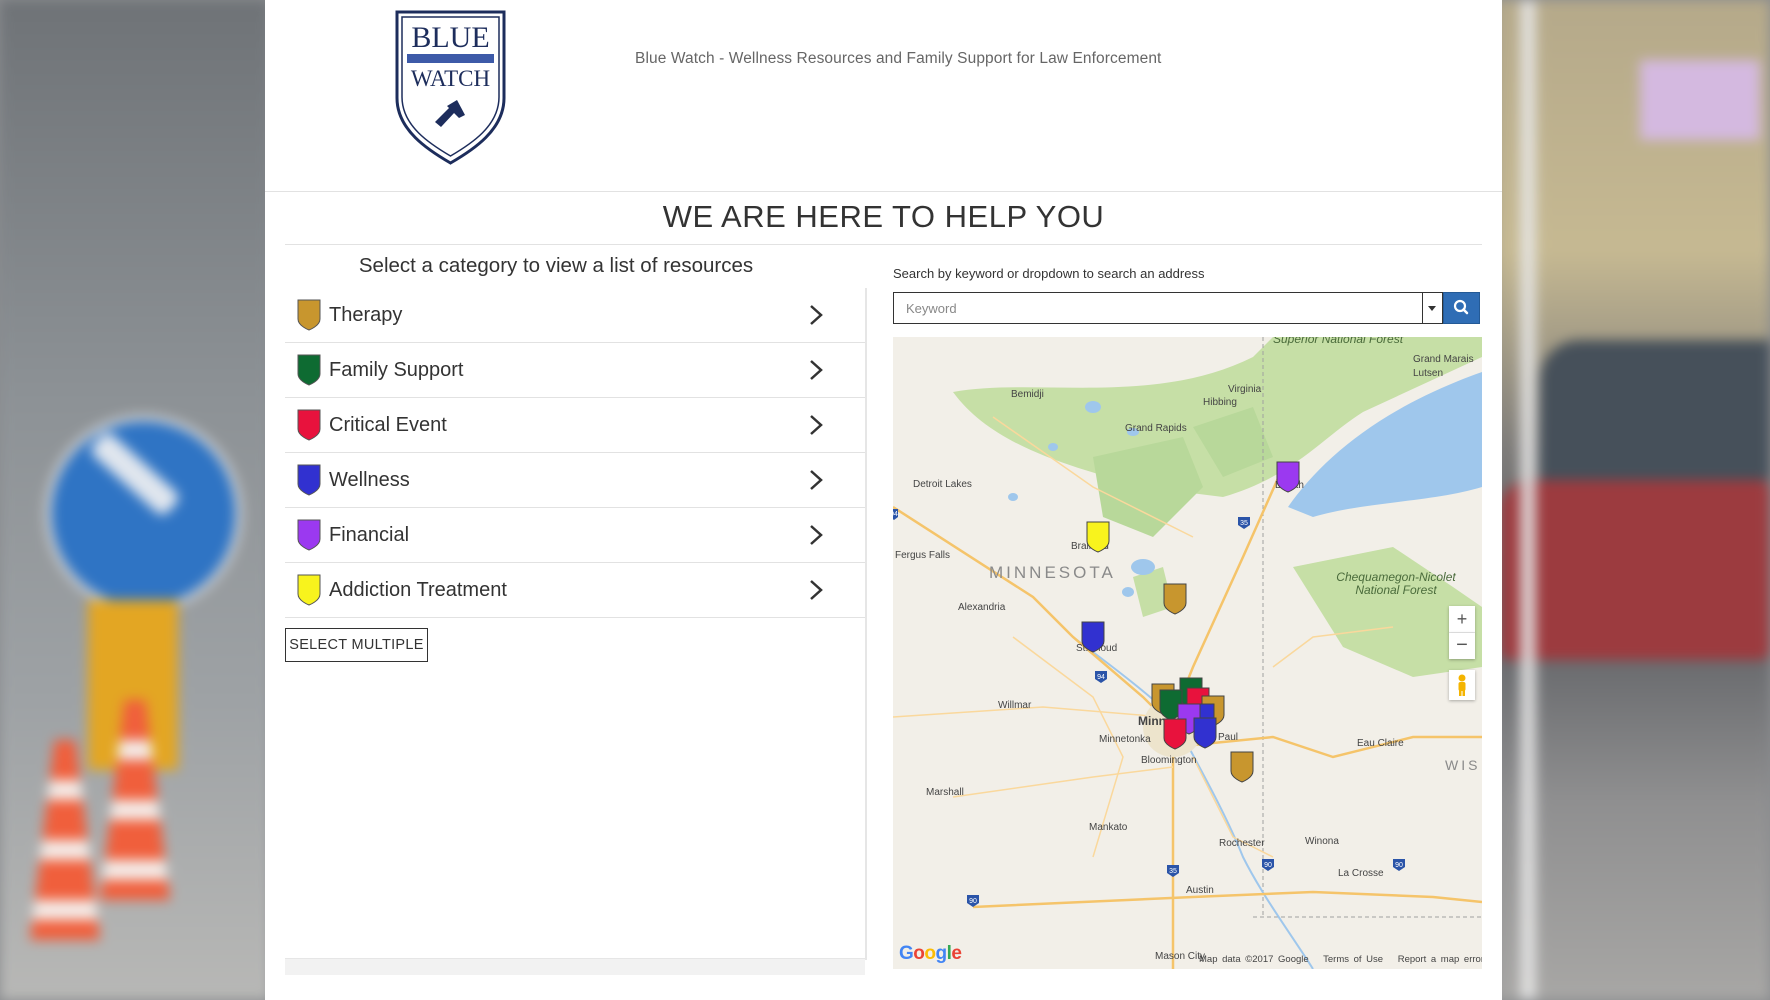  I want to click on map-label: Virginia, so click(1245, 389).